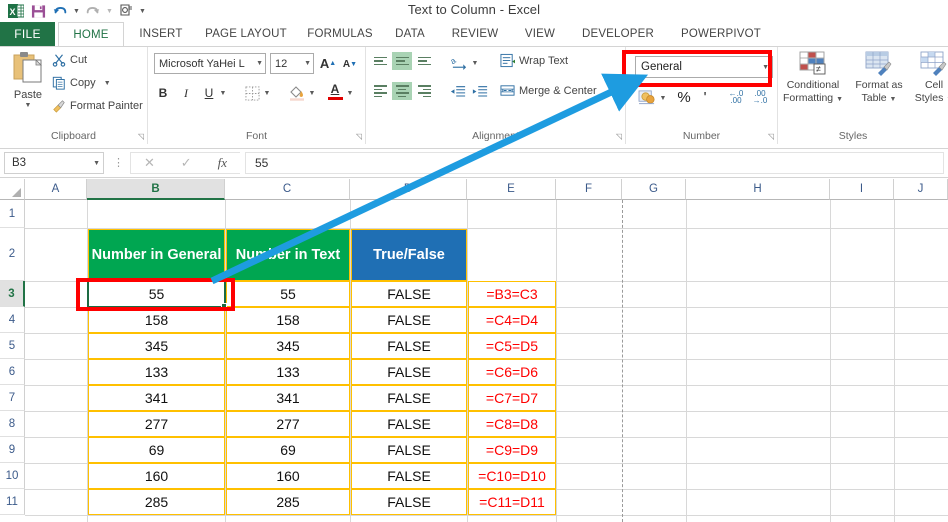 This screenshot has height=522, width=948. What do you see at coordinates (409, 372) in the screenshot?
I see `cell-d6: FALSE` at bounding box center [409, 372].